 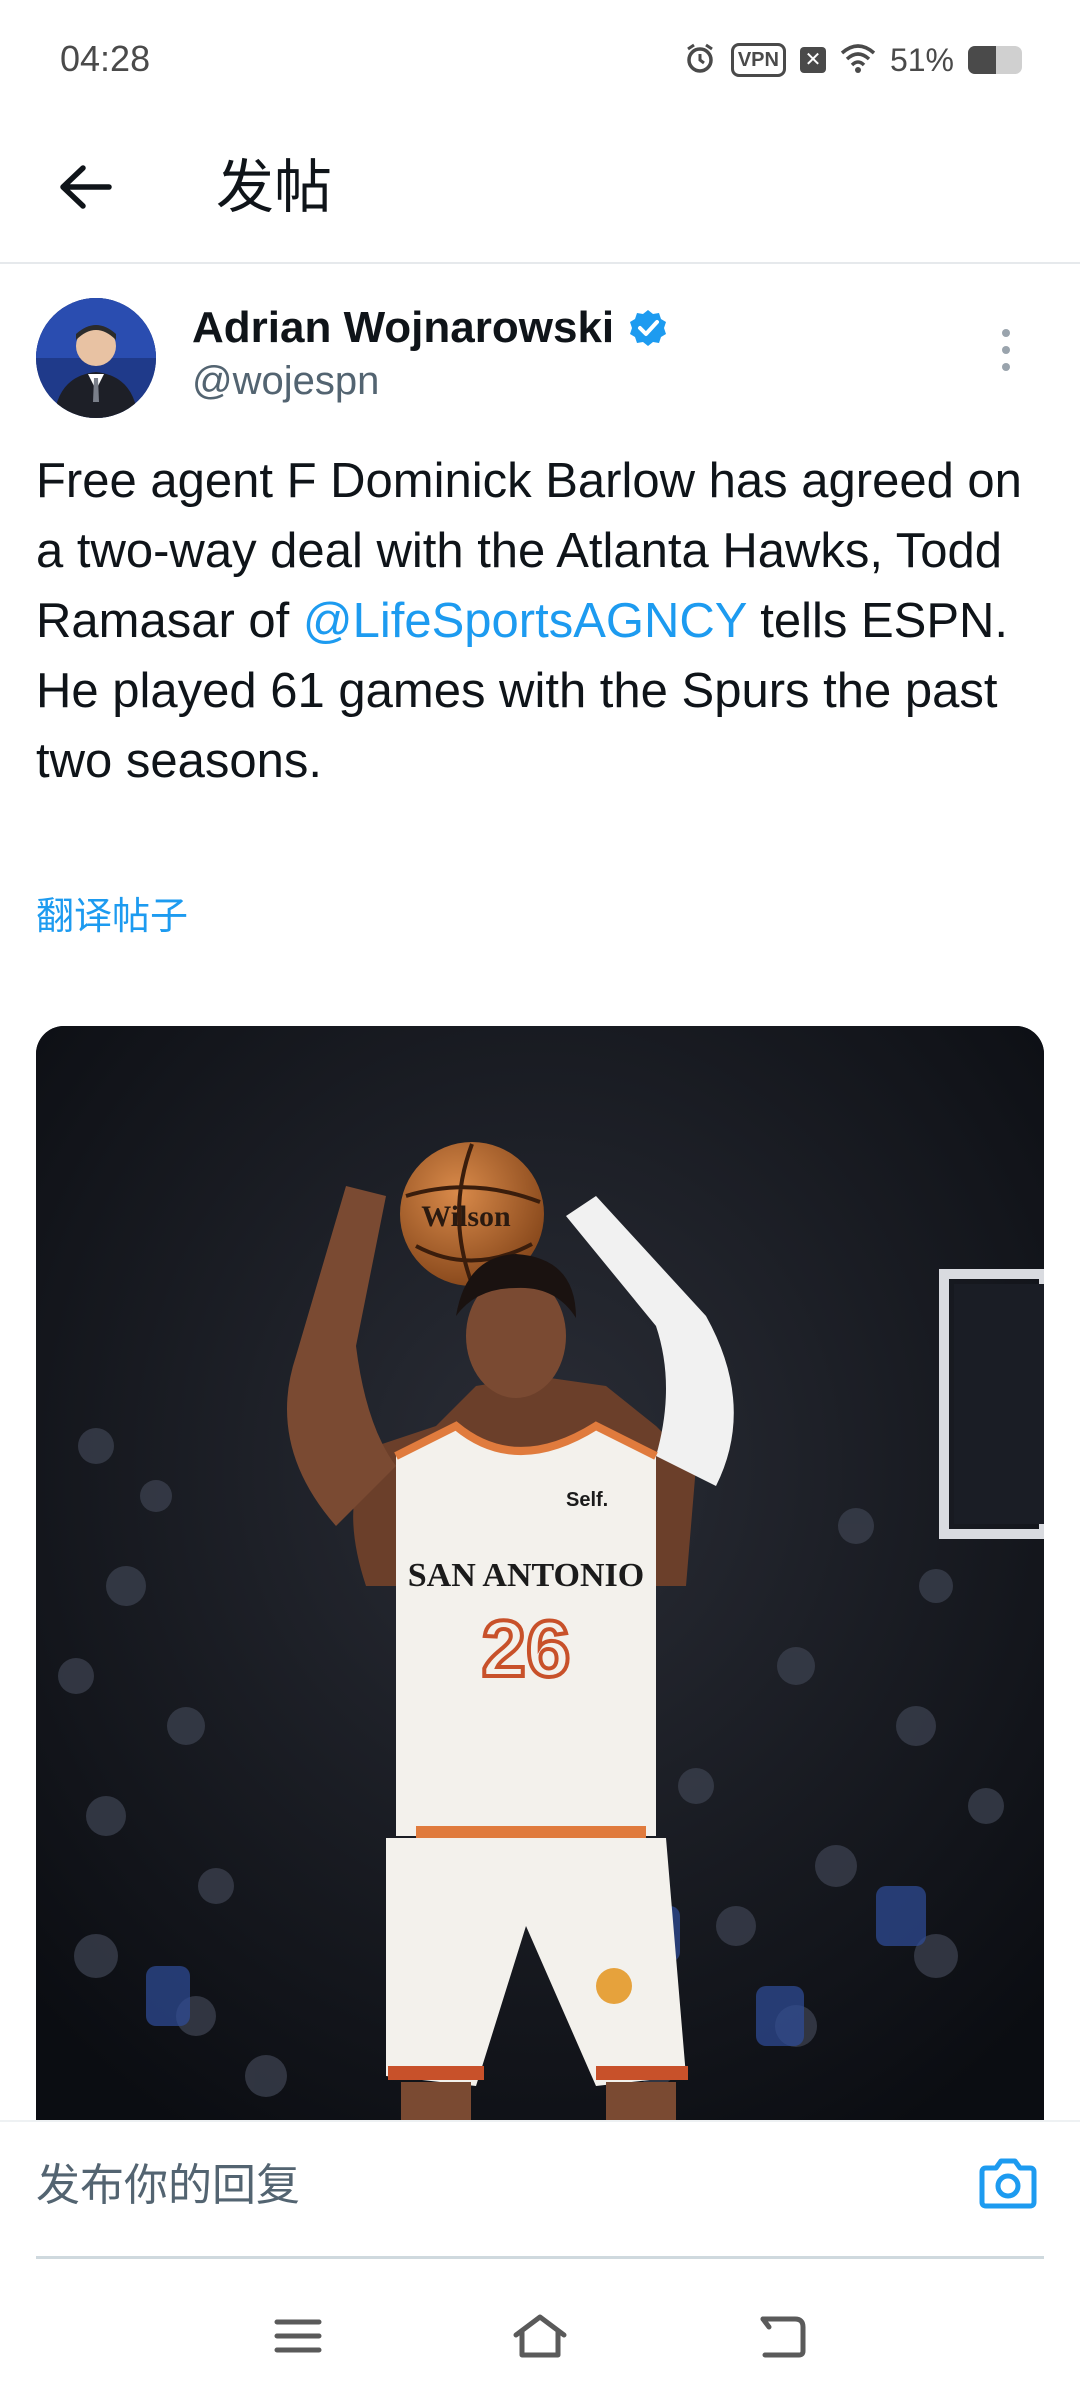 I want to click on status-icons: VPN ✕ 51%, so click(x=852, y=60).